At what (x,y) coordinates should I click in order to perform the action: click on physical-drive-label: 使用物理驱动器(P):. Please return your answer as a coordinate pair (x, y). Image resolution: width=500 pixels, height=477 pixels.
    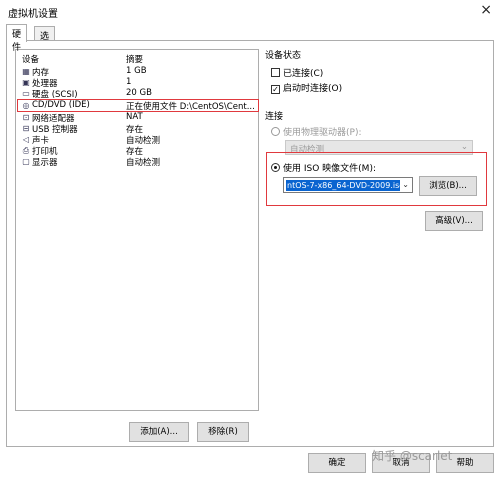
    Looking at the image, I should click on (322, 133).